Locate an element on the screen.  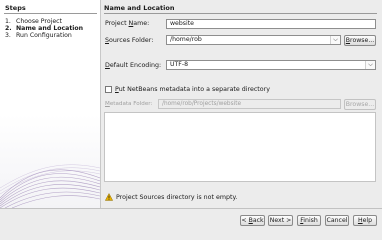
warning-message: Project Sources directory is not empty. is located at coordinates (177, 197).